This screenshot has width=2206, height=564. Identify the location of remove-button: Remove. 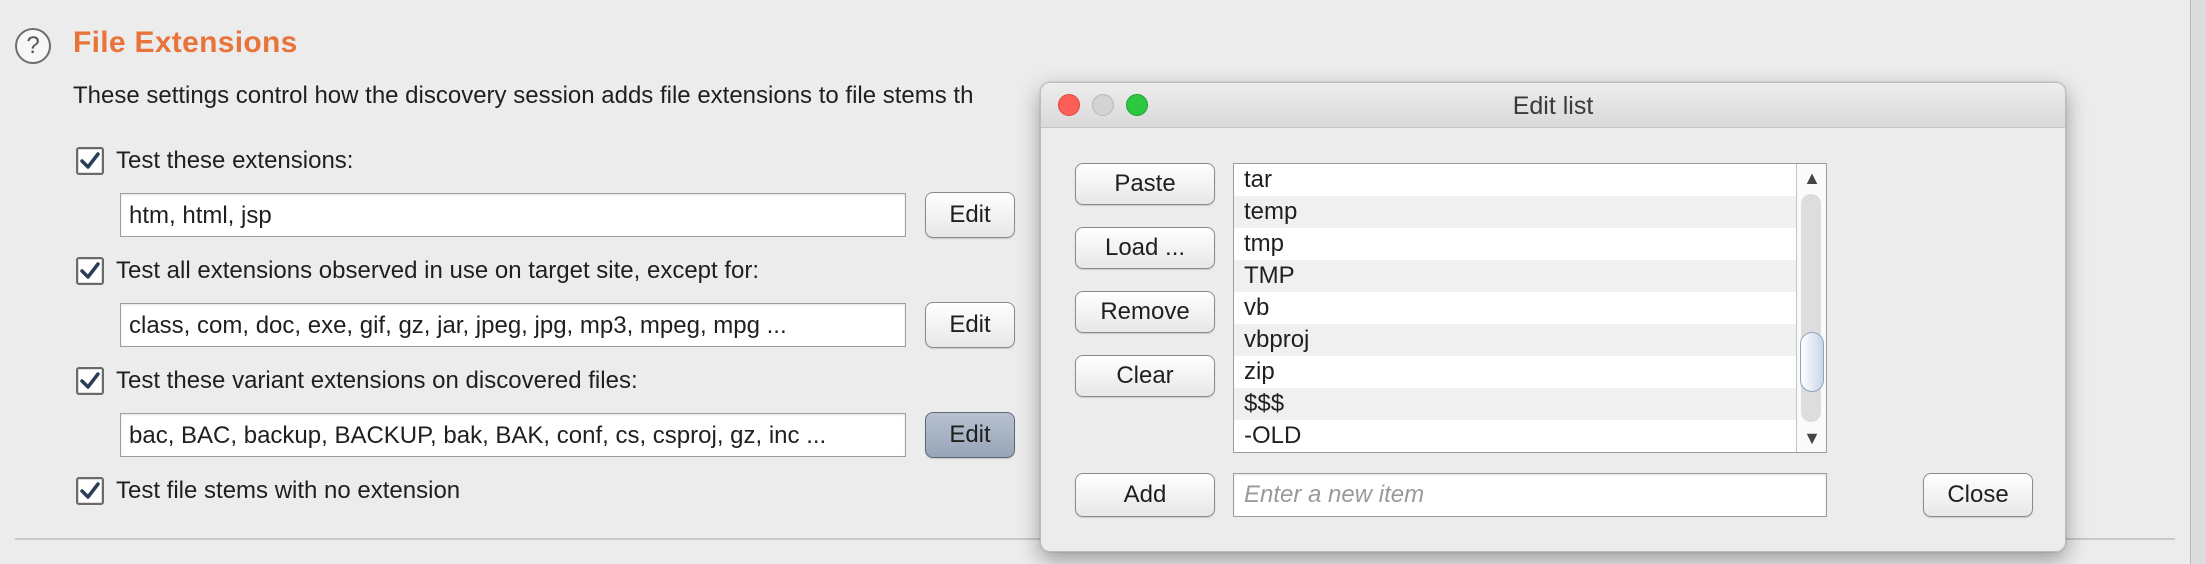
(1145, 312).